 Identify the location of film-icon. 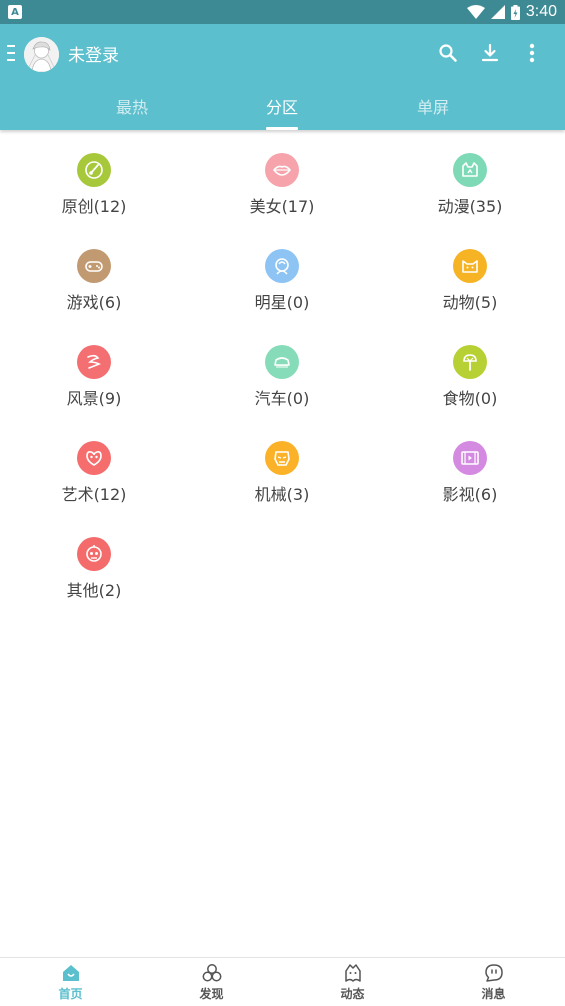
(470, 458).